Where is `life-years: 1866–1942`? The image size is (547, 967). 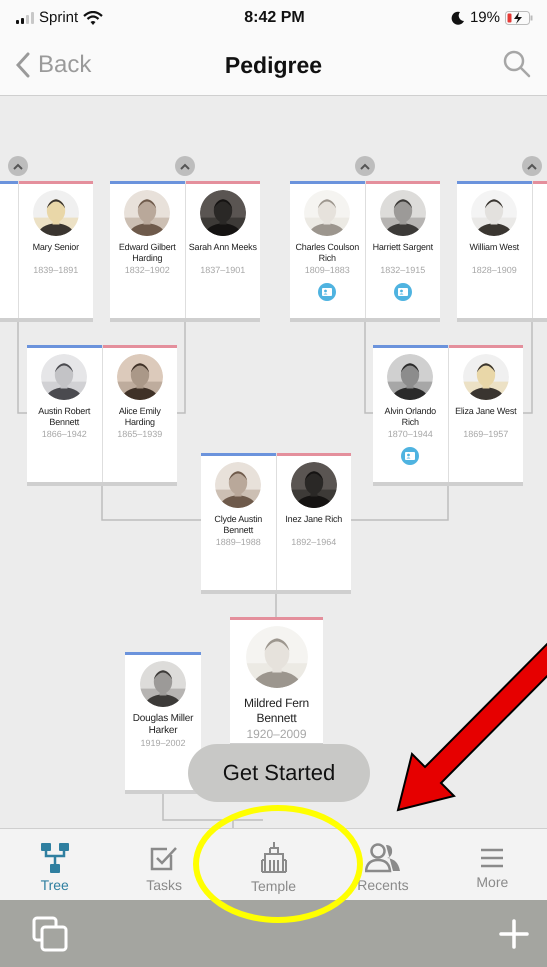 life-years: 1866–1942 is located at coordinates (64, 434).